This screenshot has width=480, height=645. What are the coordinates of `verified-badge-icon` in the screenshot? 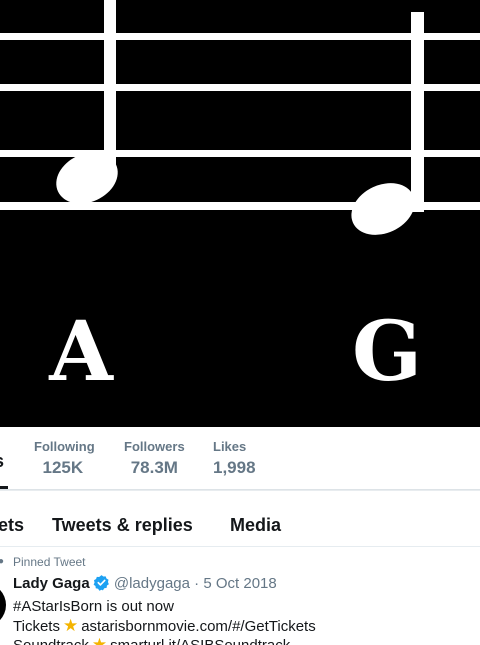 It's located at (101, 584).